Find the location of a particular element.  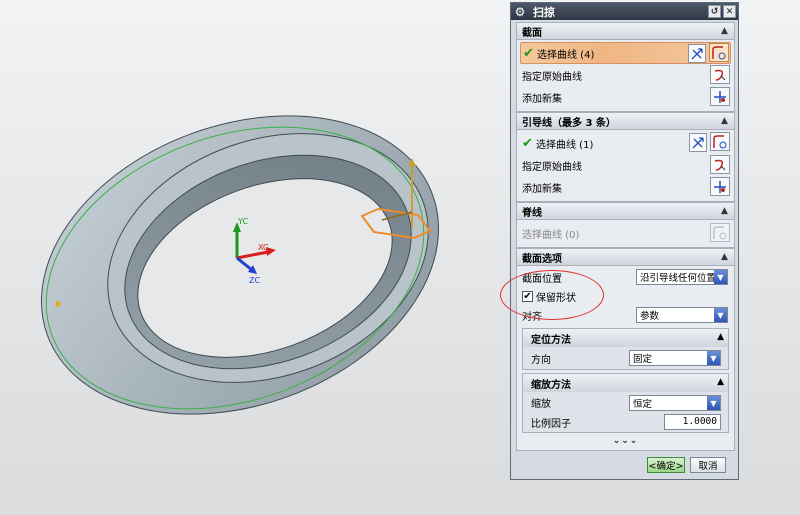

preserve-shape-row: ✔ 保留形状 is located at coordinates (625, 296).